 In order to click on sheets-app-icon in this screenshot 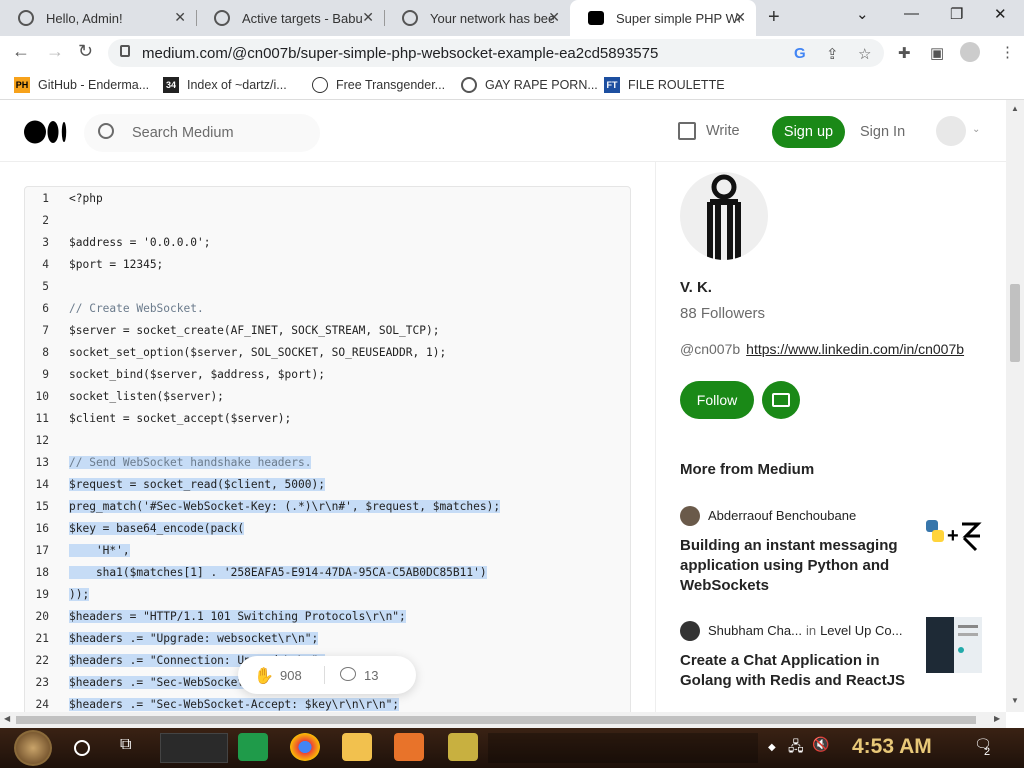, I will do `click(253, 747)`.